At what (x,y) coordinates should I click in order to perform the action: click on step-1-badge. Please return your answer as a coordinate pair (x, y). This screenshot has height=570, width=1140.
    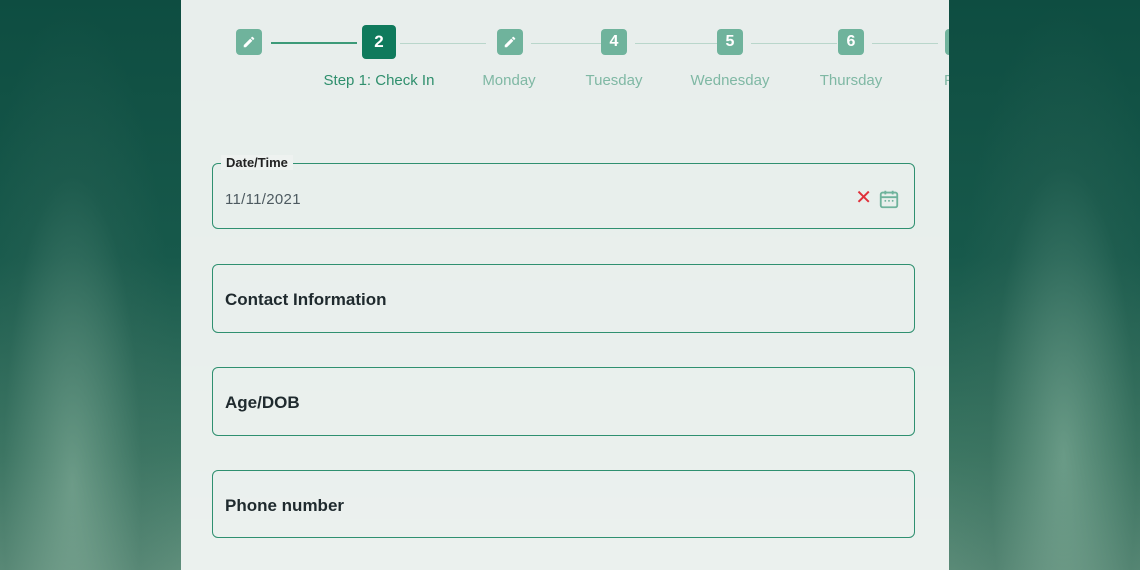
    Looking at the image, I should click on (249, 42).